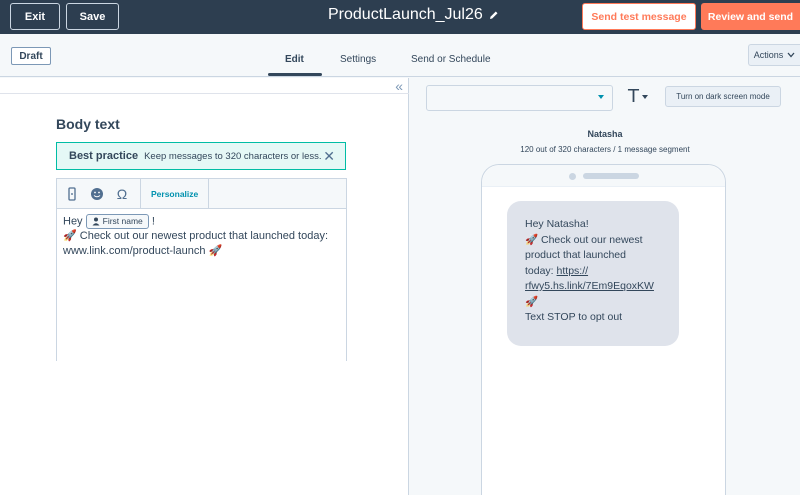 This screenshot has height=495, width=800. What do you see at coordinates (329, 156) in the screenshot?
I see `close-icon: ✕` at bounding box center [329, 156].